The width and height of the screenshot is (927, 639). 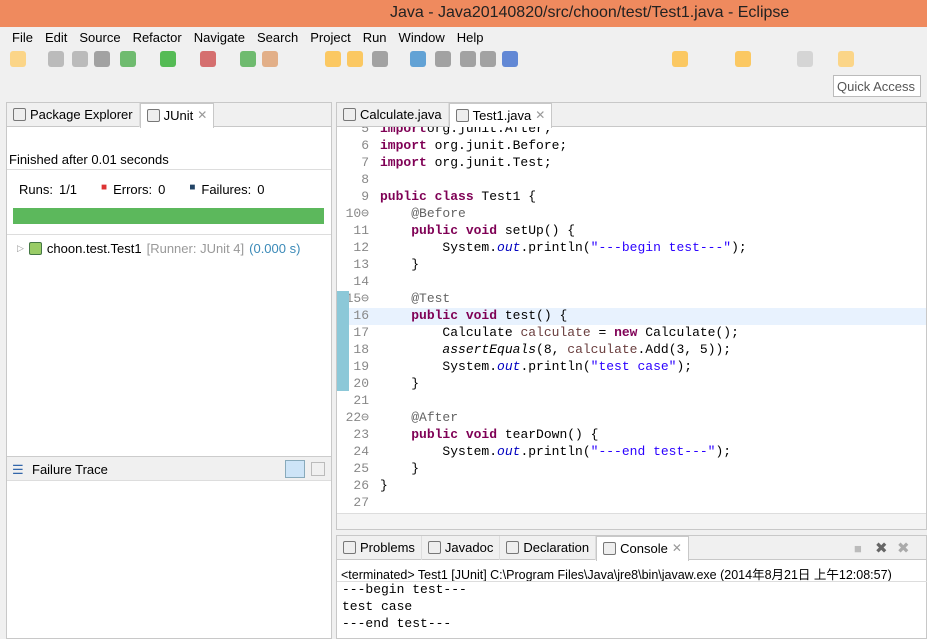 I want to click on tab-junit: JUnit ✕, so click(x=177, y=115).